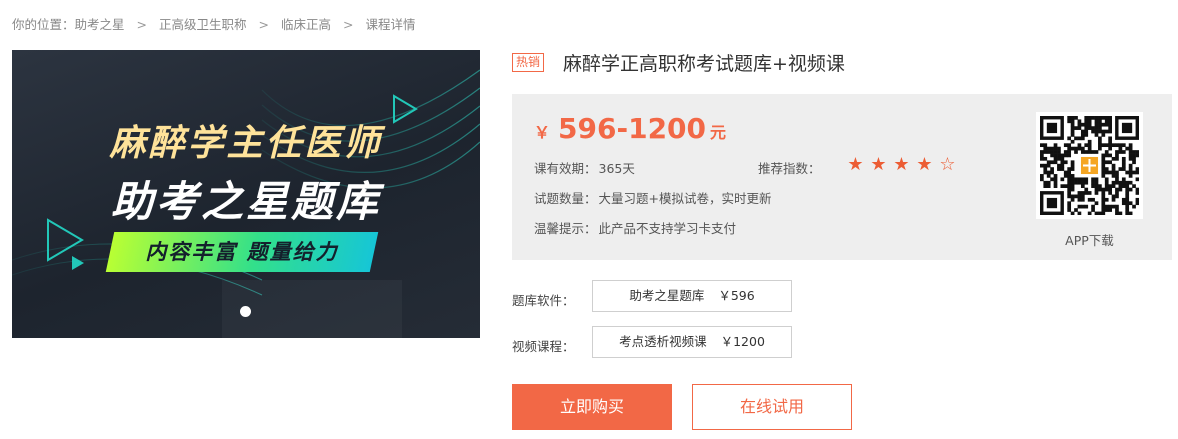 The width and height of the screenshot is (1178, 439). I want to click on price-unit: 元, so click(718, 132).